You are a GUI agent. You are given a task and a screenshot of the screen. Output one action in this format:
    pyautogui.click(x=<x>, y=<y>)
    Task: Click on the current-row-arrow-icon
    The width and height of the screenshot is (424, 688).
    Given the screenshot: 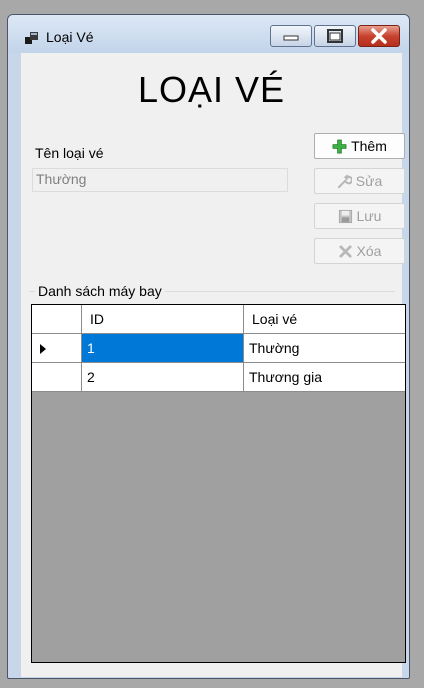 What is the action you would take?
    pyautogui.click(x=43, y=349)
    